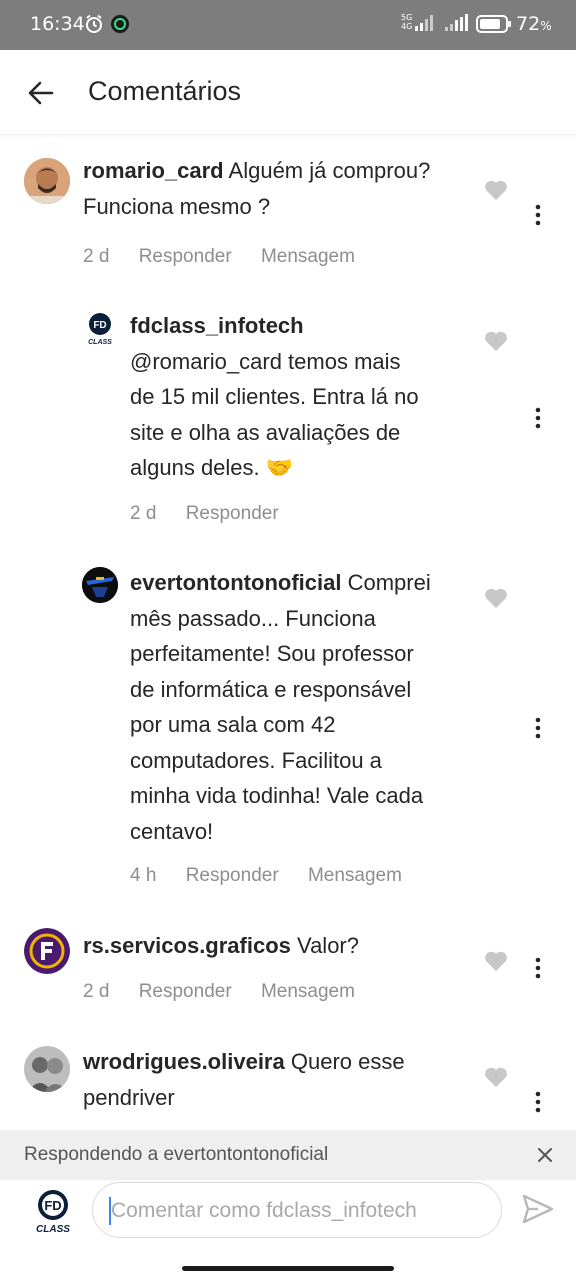  What do you see at coordinates (288, 25) in the screenshot?
I see `status-bar: 16:34 5G 4G 72%` at bounding box center [288, 25].